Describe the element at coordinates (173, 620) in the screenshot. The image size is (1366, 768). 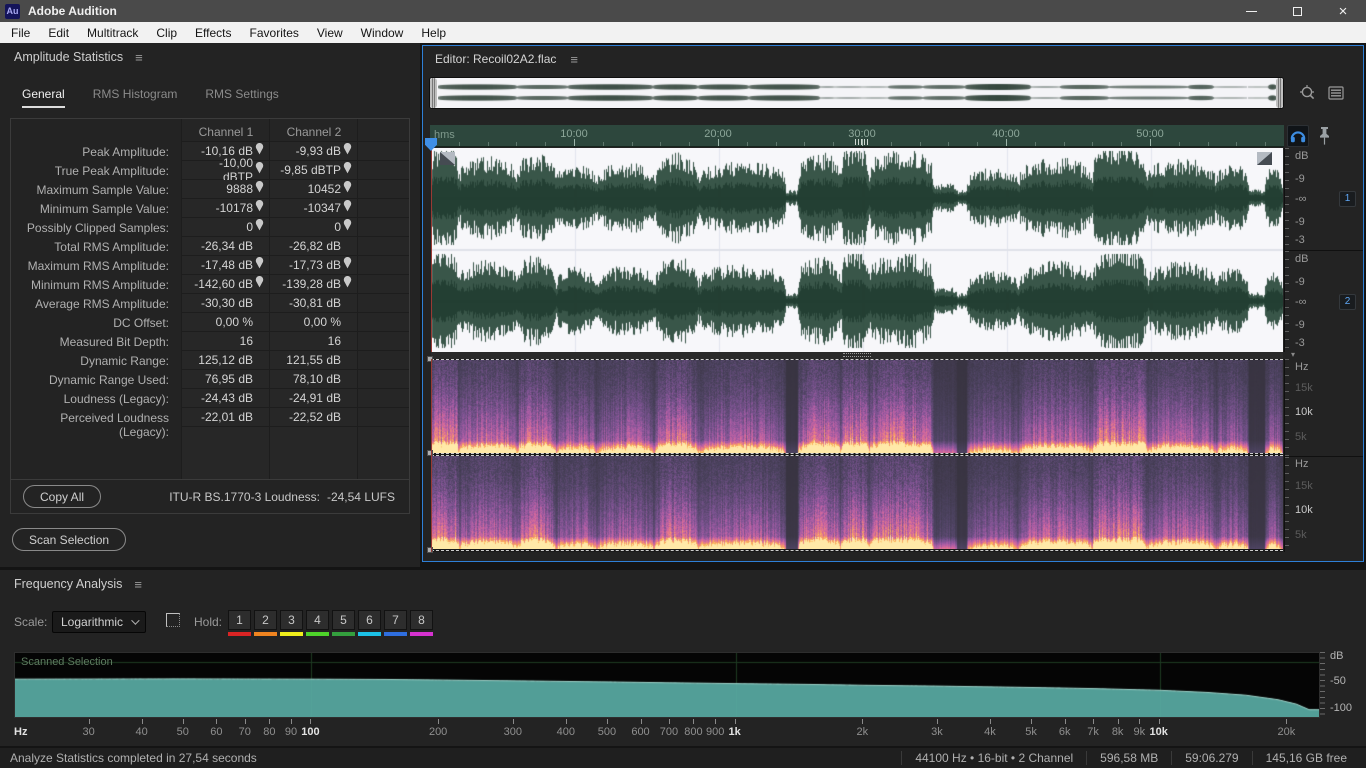
I see `marquee-selection-icon` at that location.